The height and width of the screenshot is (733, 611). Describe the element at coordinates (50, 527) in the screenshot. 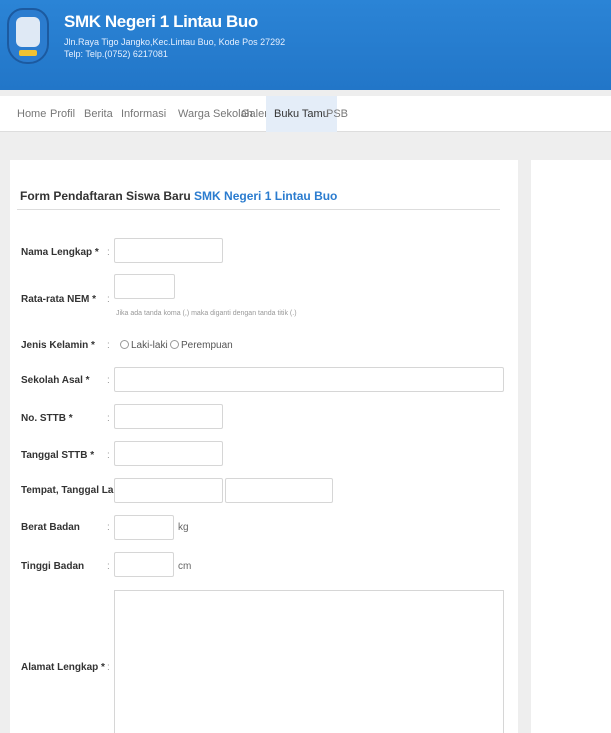

I see `label-berat-badan: Berat Badan` at that location.